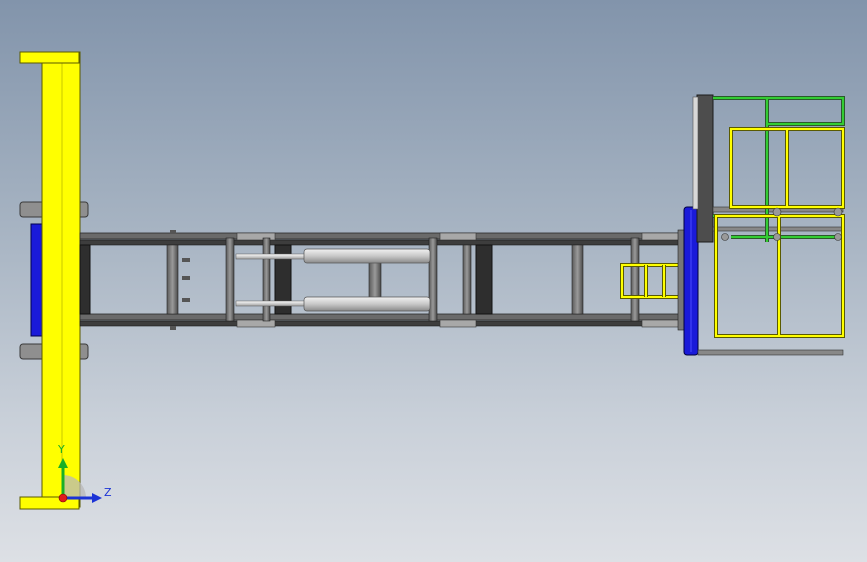 Image resolution: width=867 pixels, height=562 pixels. What do you see at coordinates (380, 280) in the screenshot?
I see `main-chassis-frame` at bounding box center [380, 280].